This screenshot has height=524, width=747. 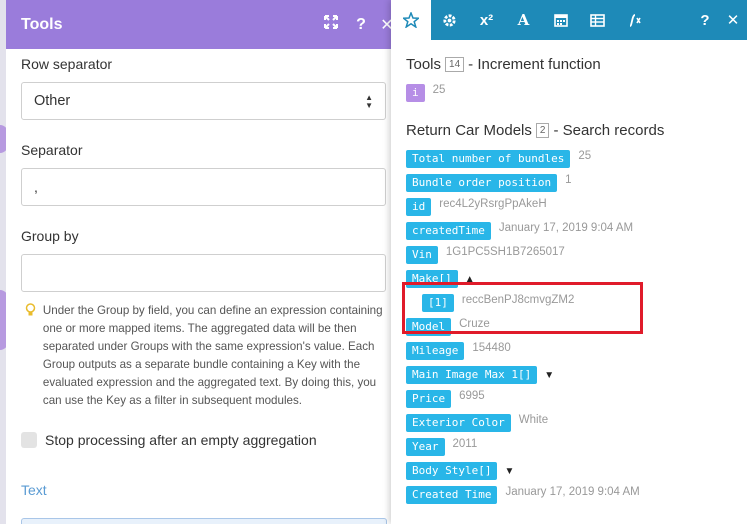 I want to click on select-arrows-icon: ▲ ▼, so click(x=369, y=101).